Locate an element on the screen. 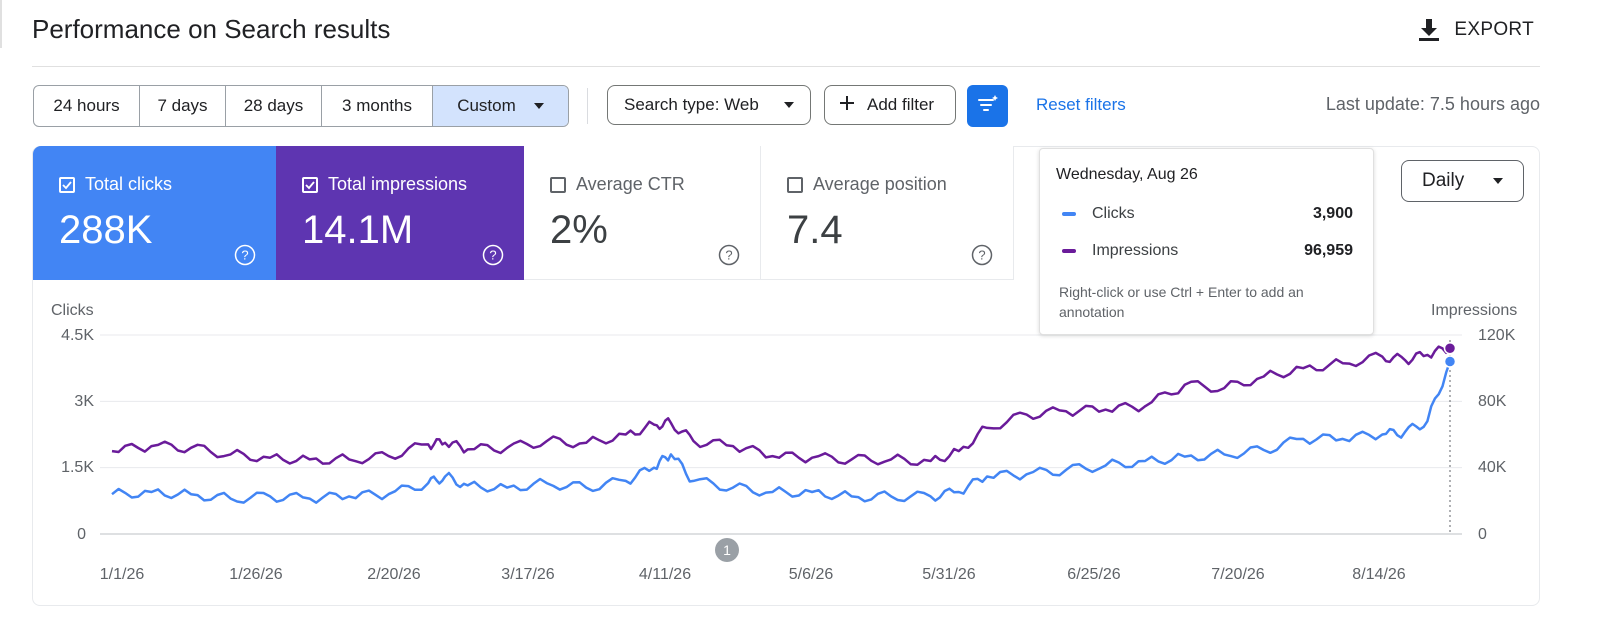 This screenshot has width=1600, height=633. y-left-tick: 4.5K is located at coordinates (77, 335).